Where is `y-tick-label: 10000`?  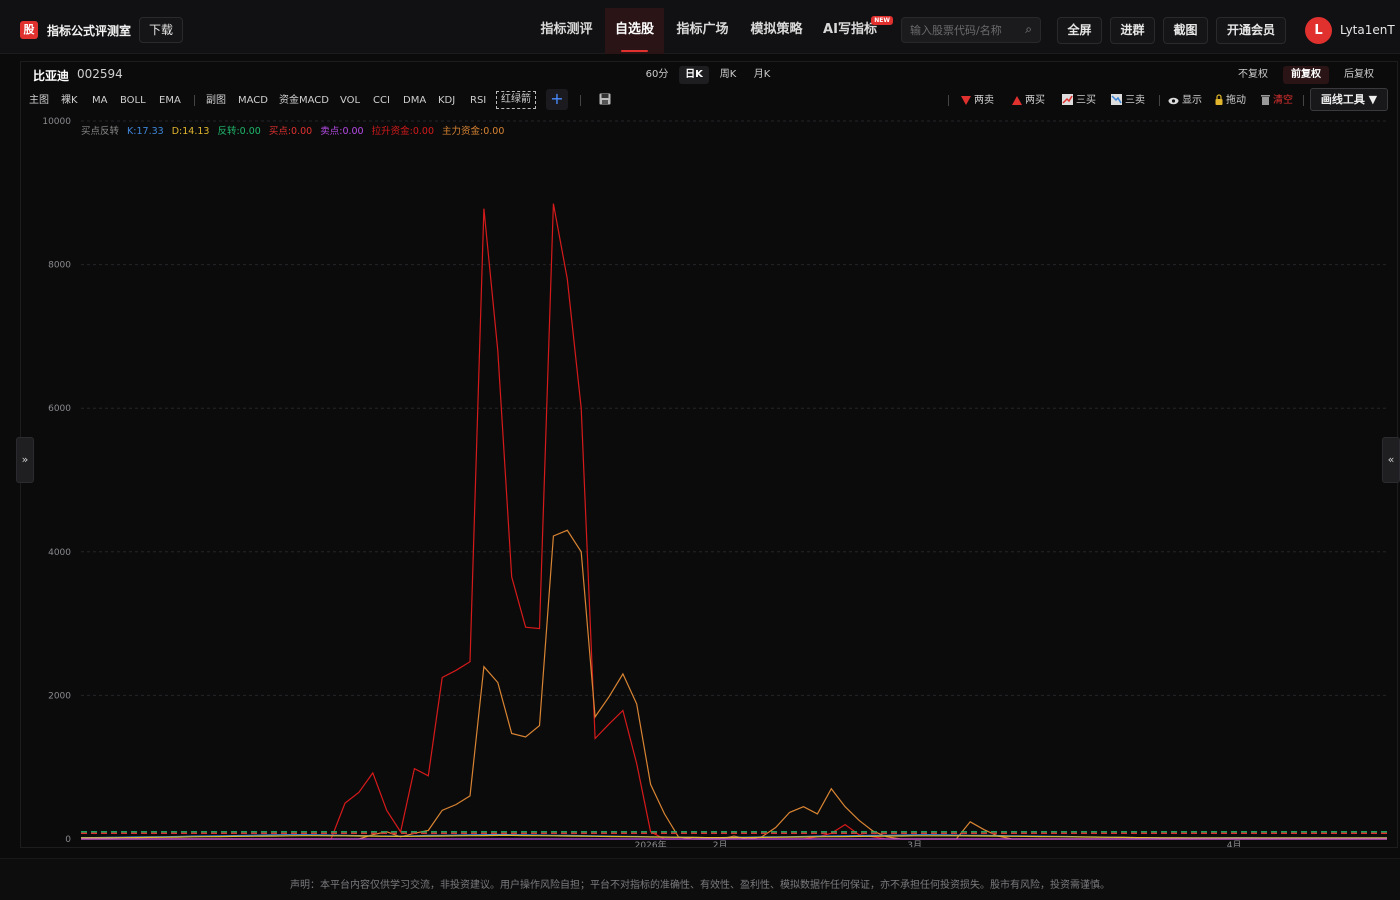 y-tick-label: 10000 is located at coordinates (56, 122).